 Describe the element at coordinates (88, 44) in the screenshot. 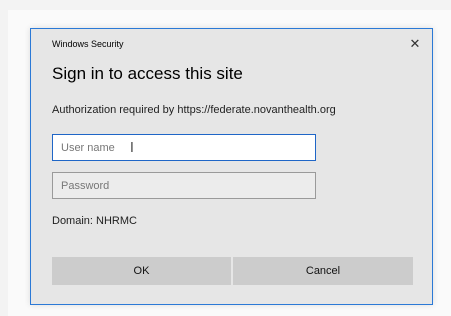

I see `dialog-title: Windows Security` at that location.